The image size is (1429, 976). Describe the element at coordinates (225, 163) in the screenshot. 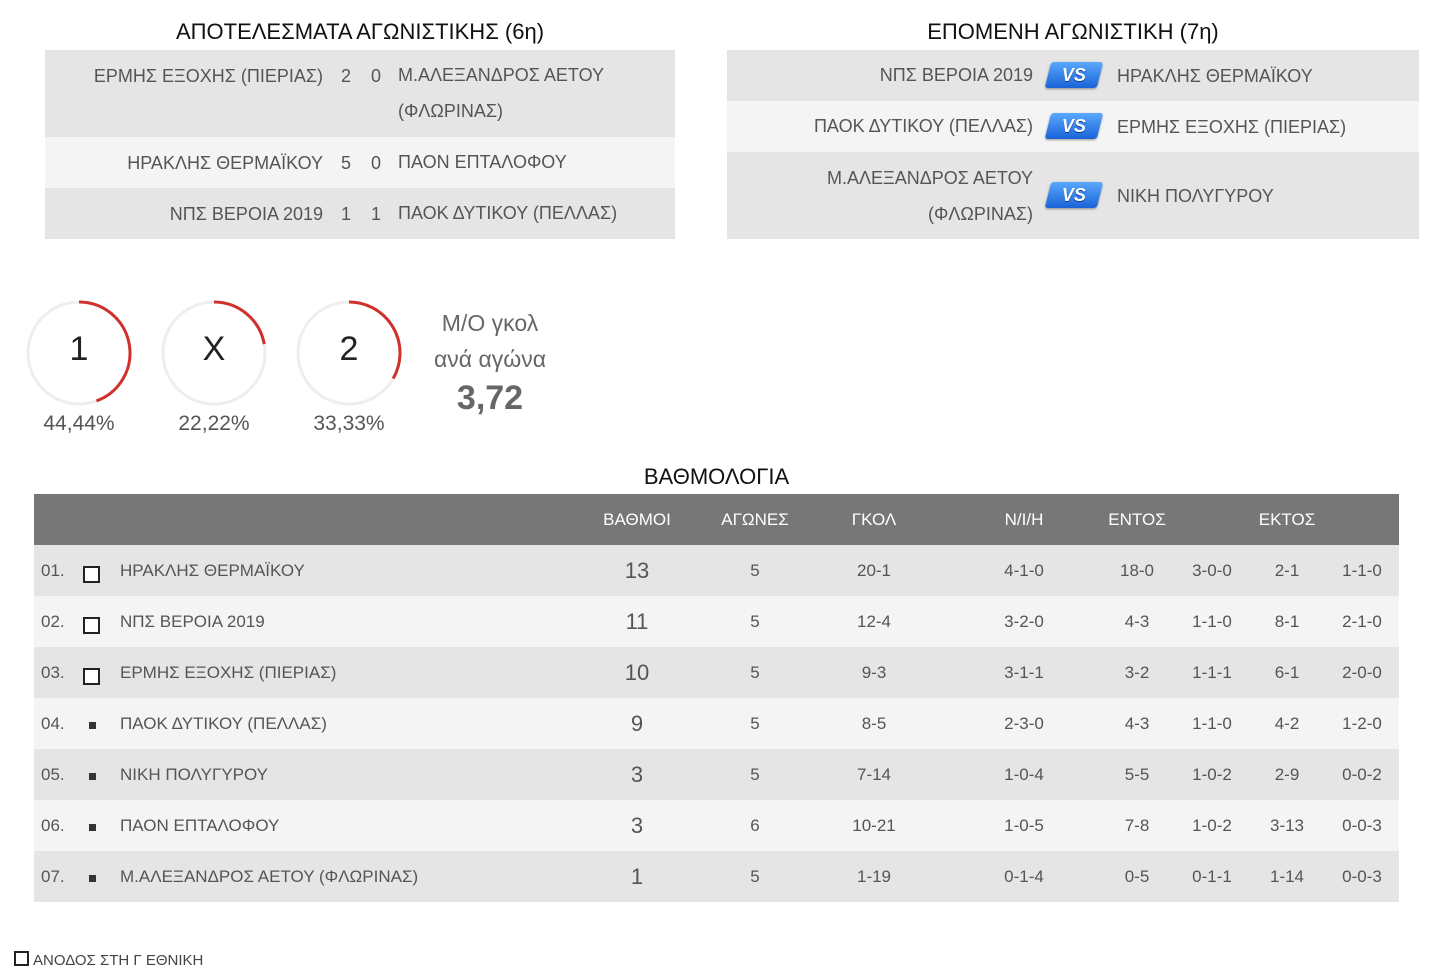

I see `result-home-team: ΗΡΑΚΛΗΣ ΘΕΡΜΑΪΚΟΥ` at that location.